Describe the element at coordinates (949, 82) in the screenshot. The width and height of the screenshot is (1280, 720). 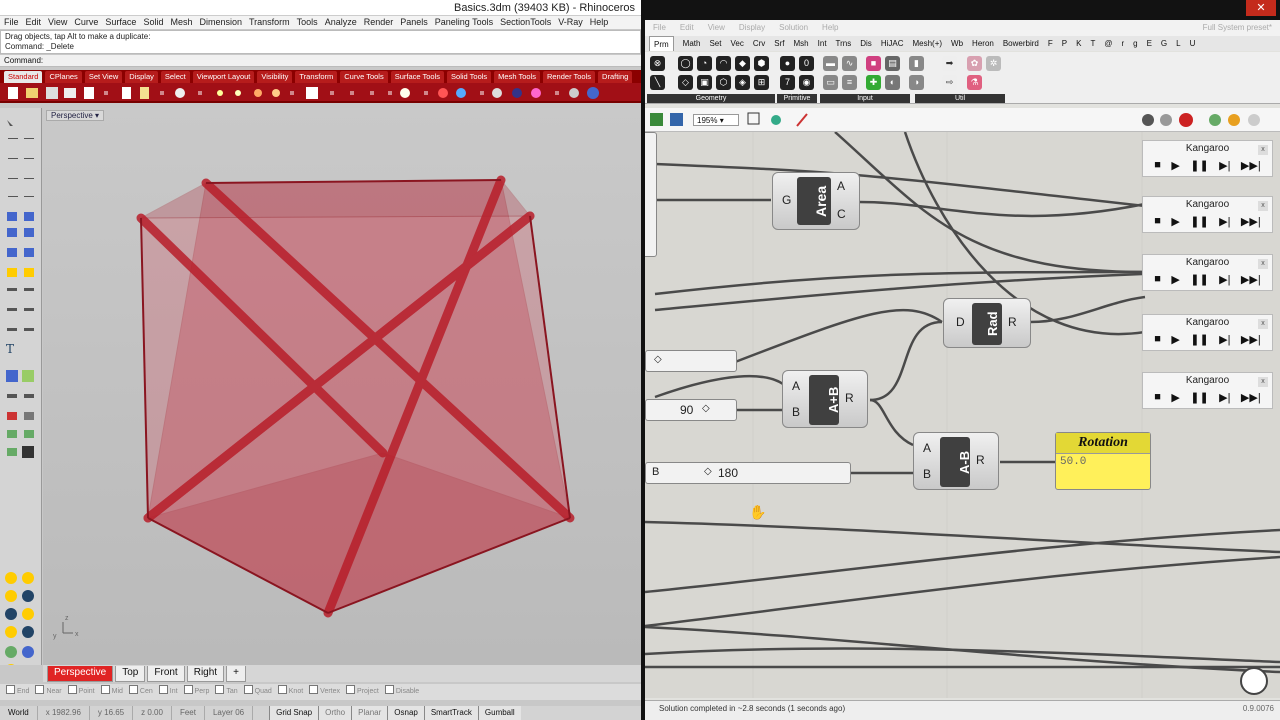
I see `relay-icon: ⇨` at that location.